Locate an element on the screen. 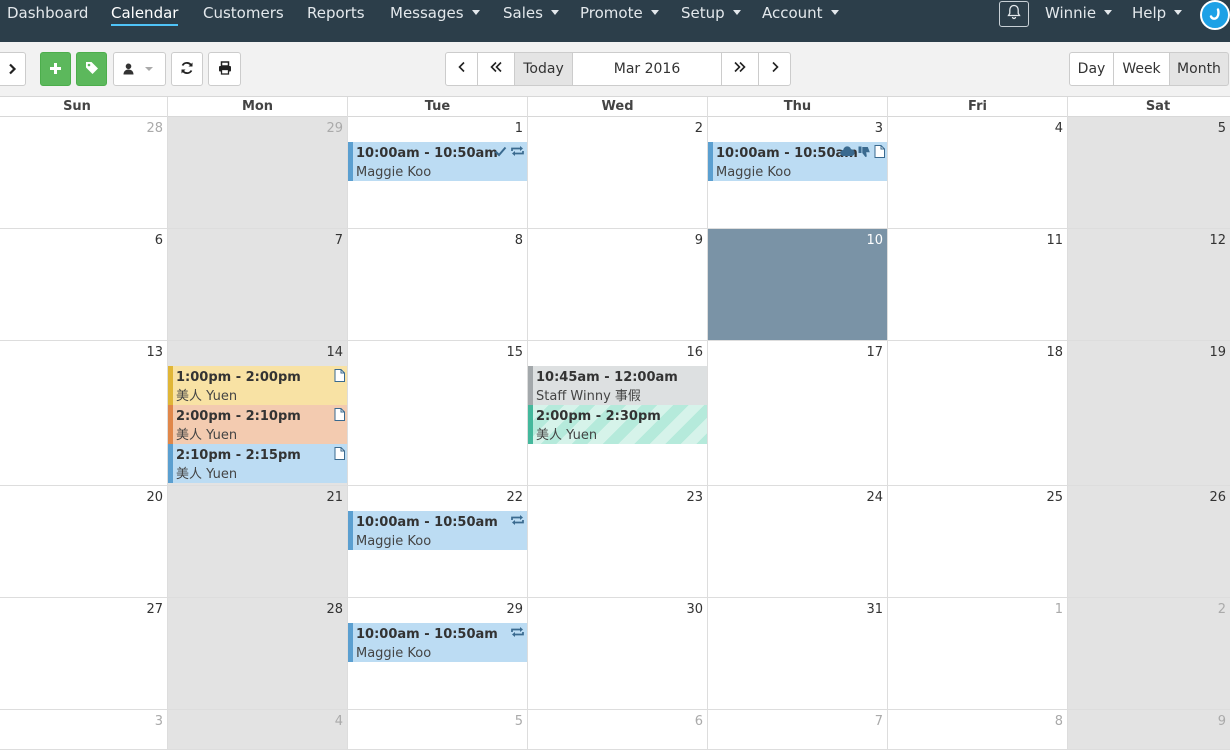 The width and height of the screenshot is (1230, 750). day-number: 19 is located at coordinates (1217, 352).